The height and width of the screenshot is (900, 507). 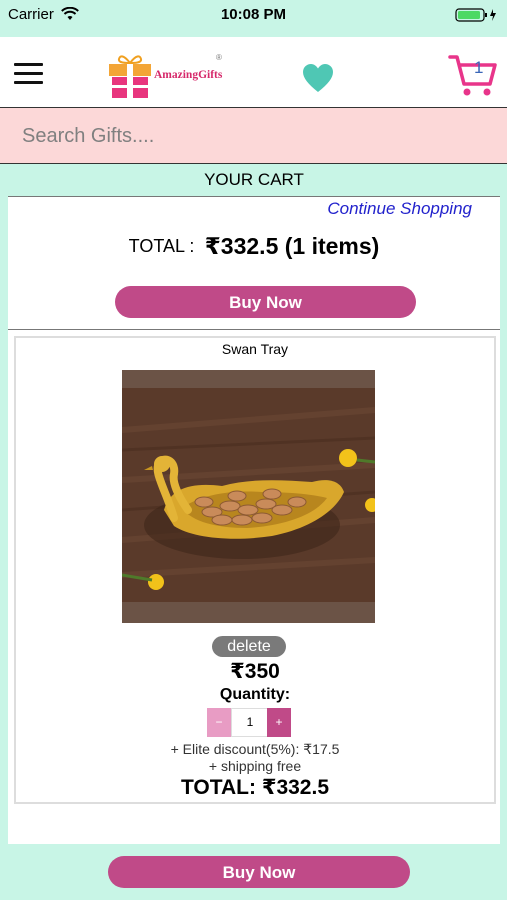 What do you see at coordinates (219, 57) in the screenshot?
I see `registered-mark: ®` at bounding box center [219, 57].